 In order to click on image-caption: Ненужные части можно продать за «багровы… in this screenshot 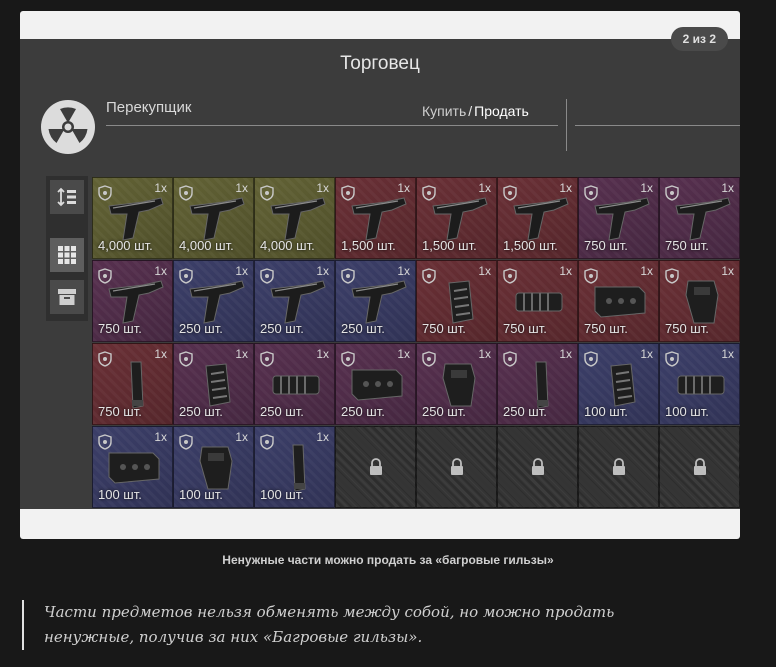, I will do `click(388, 560)`.